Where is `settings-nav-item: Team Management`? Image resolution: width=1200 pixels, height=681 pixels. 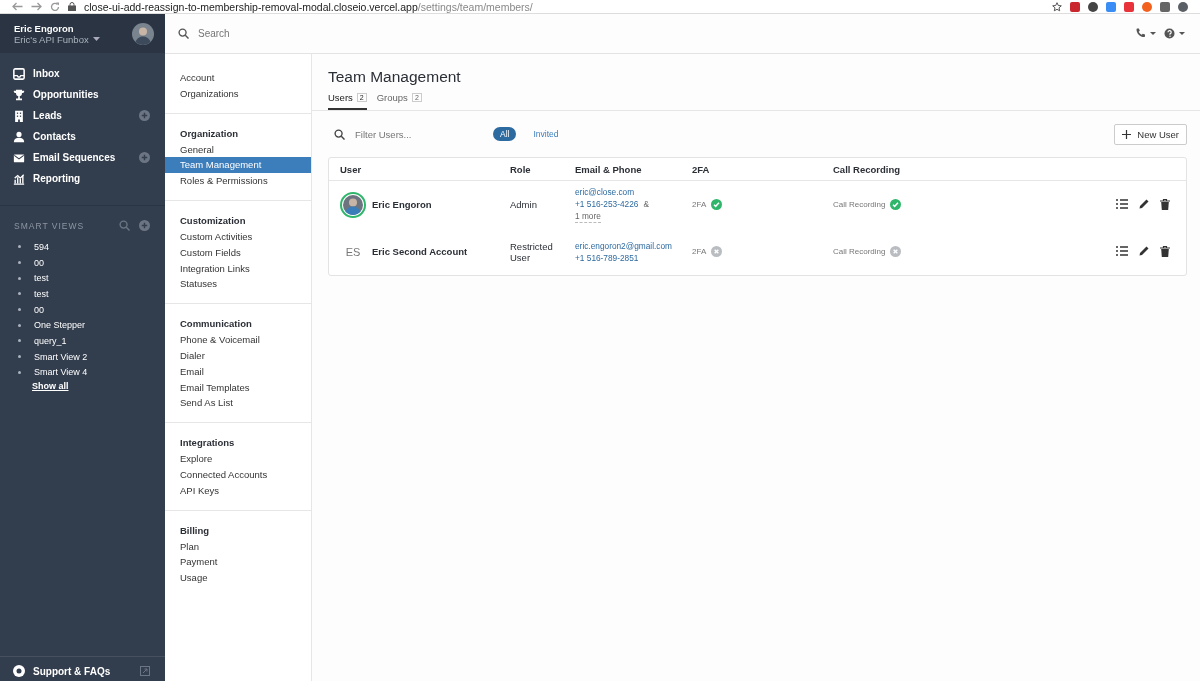
settings-nav-item: Team Management is located at coordinates (238, 165).